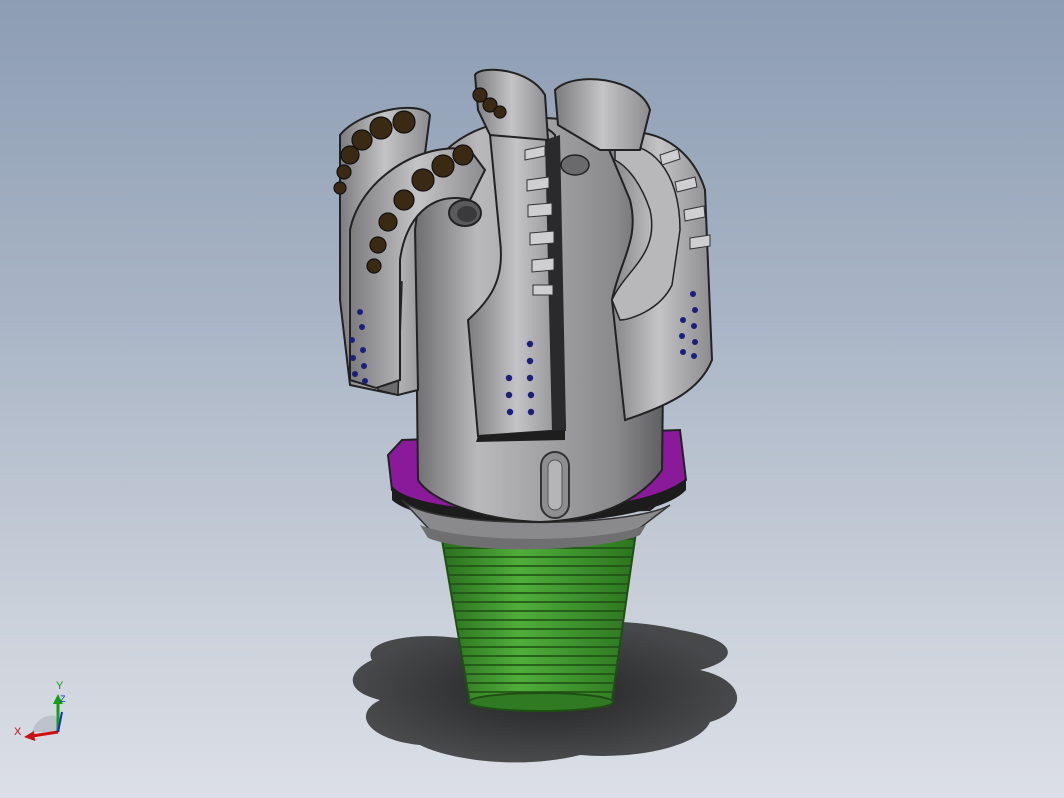 The height and width of the screenshot is (798, 1064). I want to click on x-axis-label: X, so click(18, 732).